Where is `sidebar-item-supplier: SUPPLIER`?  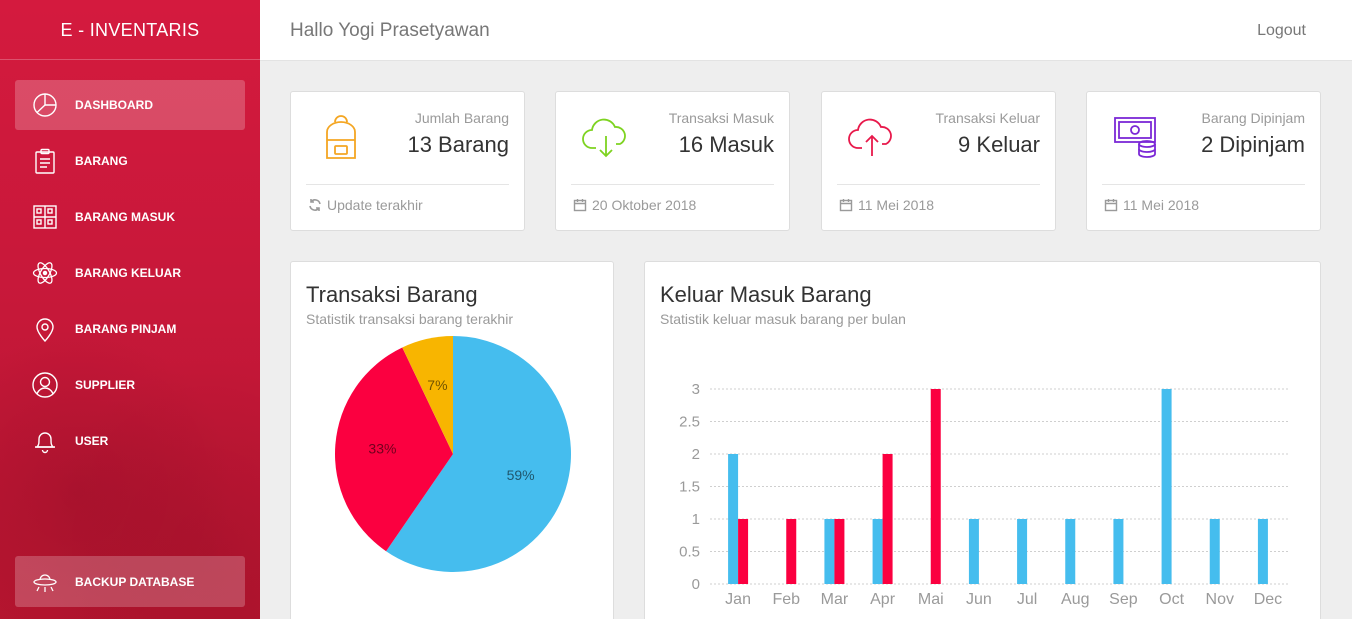
sidebar-item-supplier: SUPPLIER is located at coordinates (130, 385).